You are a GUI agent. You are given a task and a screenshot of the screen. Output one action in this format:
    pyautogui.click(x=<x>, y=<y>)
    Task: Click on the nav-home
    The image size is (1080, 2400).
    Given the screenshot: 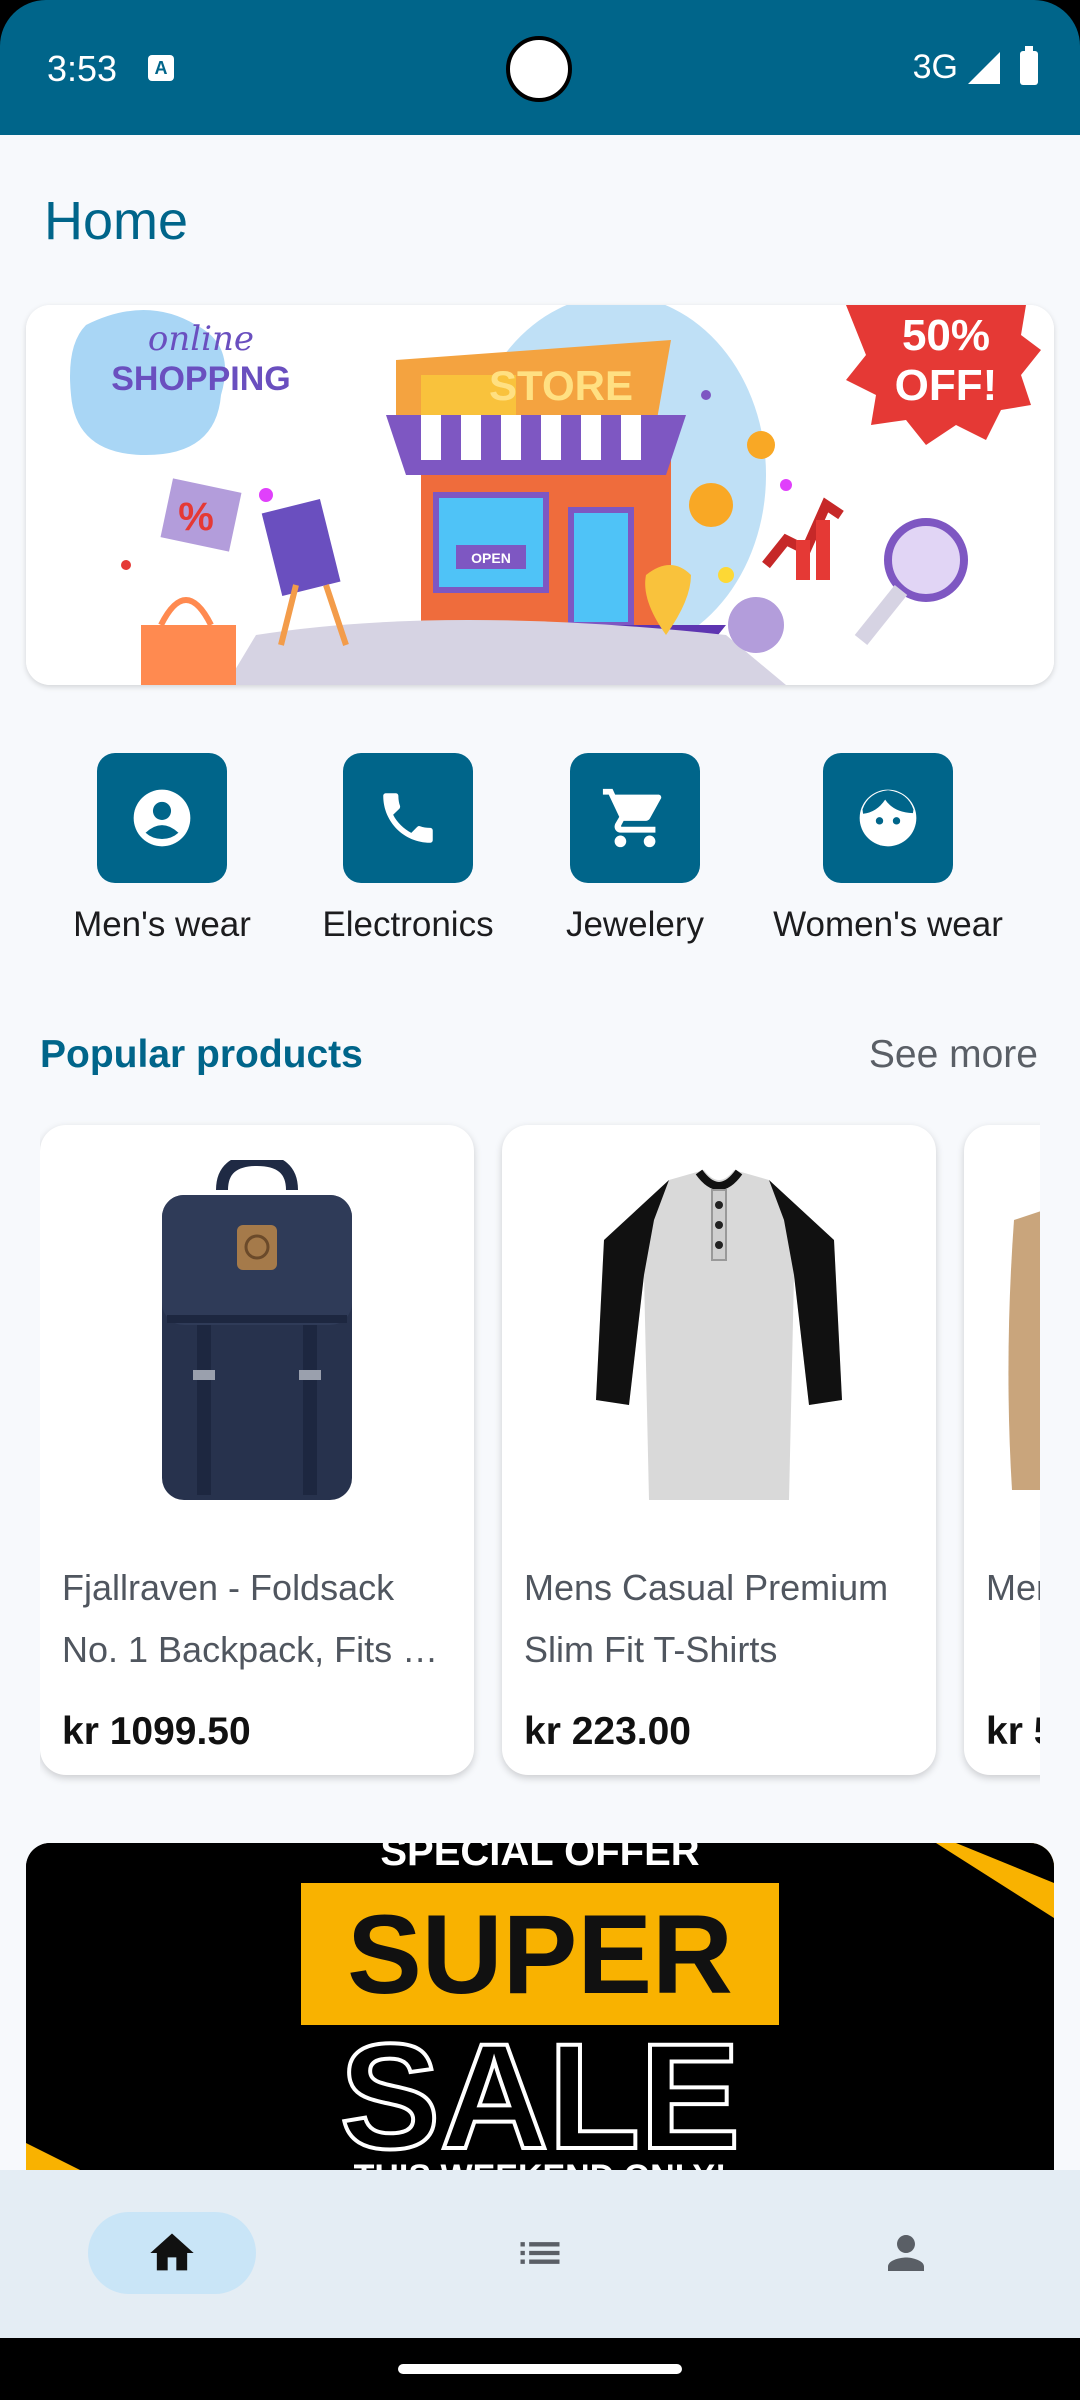 What is the action you would take?
    pyautogui.click(x=172, y=2253)
    